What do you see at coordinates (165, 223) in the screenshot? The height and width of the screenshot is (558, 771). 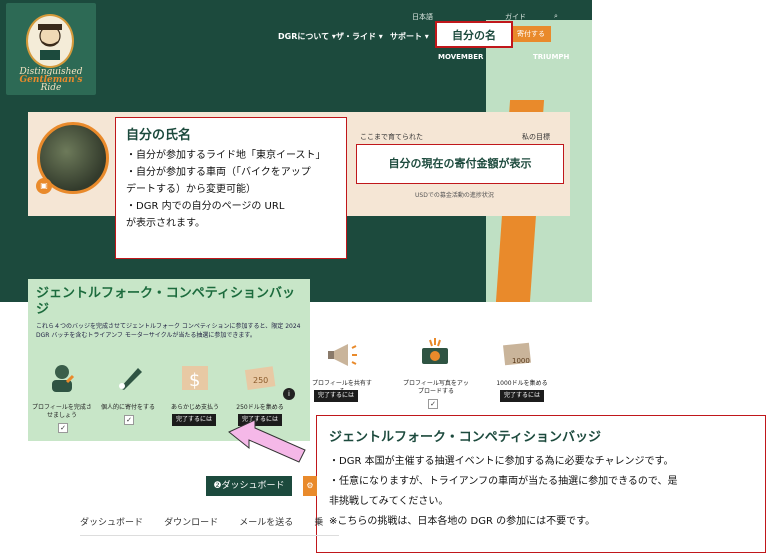 I see `info-line: が表示されます。` at bounding box center [165, 223].